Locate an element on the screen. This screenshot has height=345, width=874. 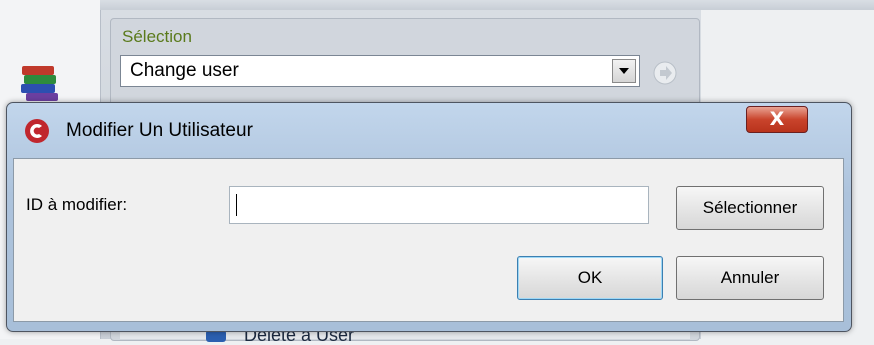
close-icon: X is located at coordinates (777, 119).